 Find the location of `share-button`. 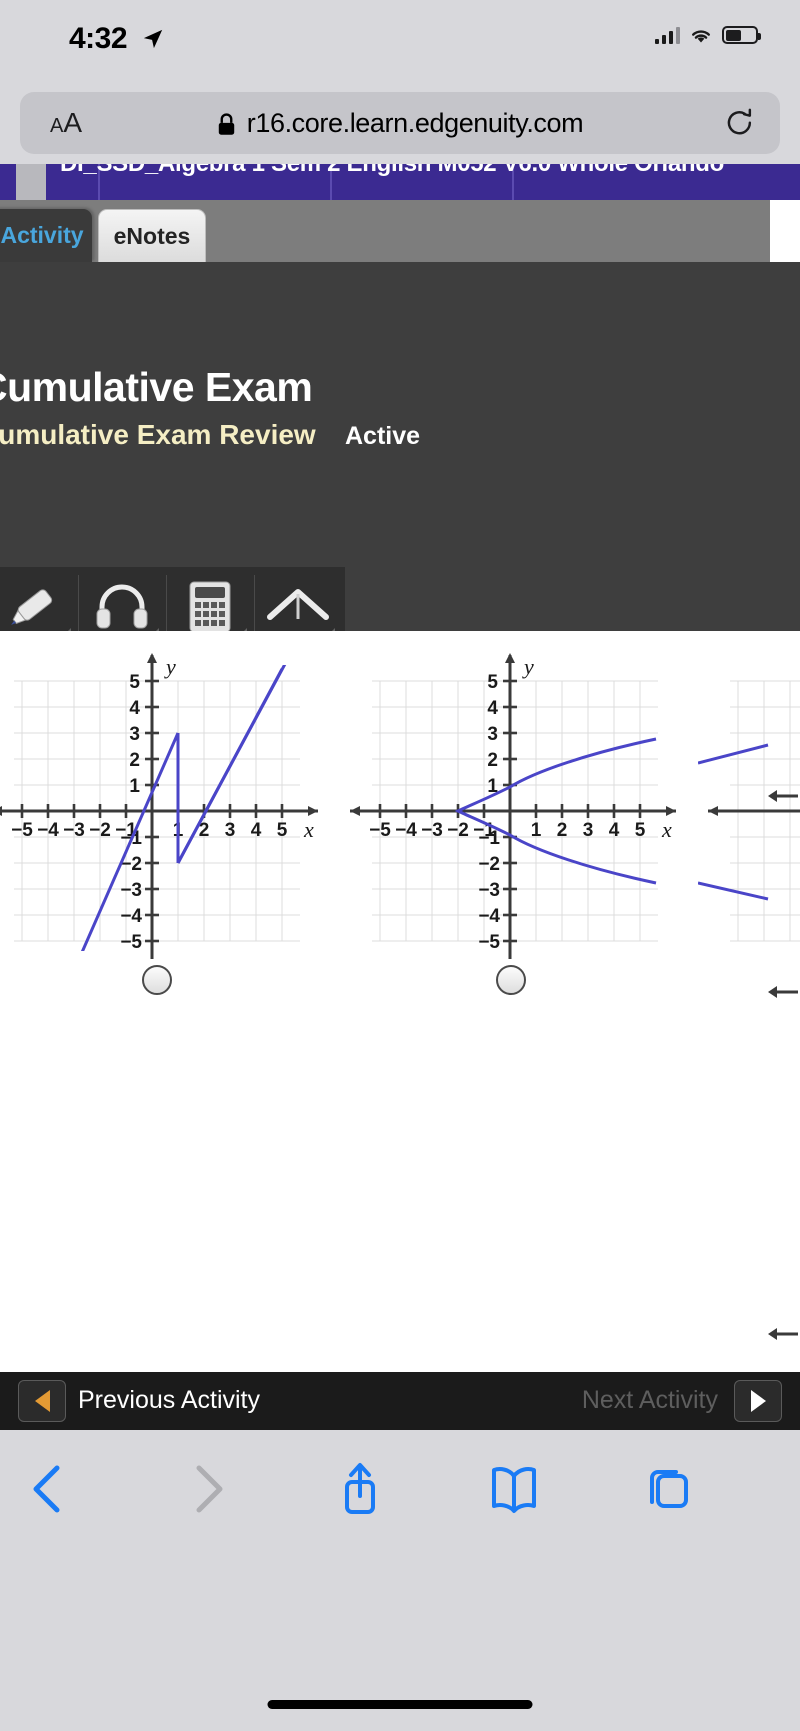

share-button is located at coordinates (360, 1489).